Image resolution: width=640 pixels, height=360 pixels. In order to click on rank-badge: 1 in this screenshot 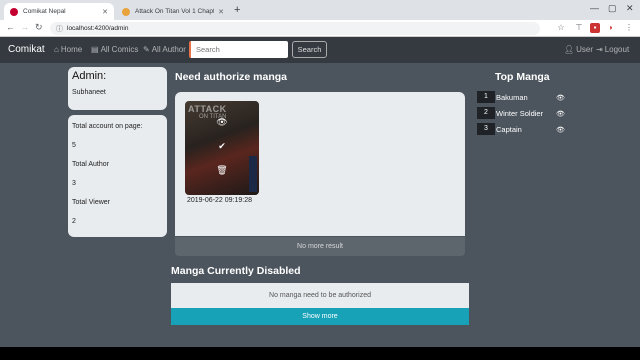, I will do `click(486, 97)`.